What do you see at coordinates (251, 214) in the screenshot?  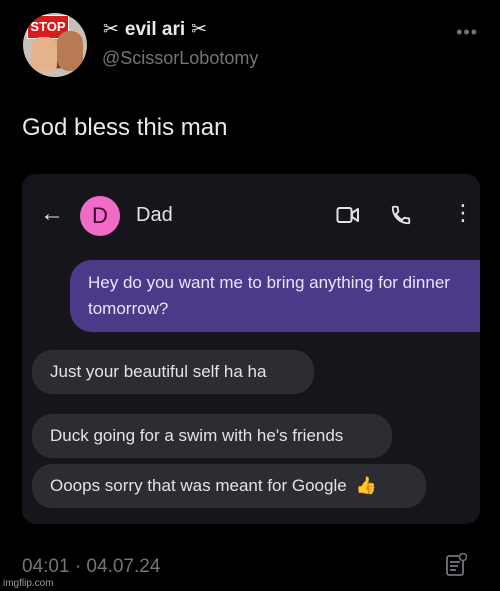 I see `conversation-header: ← D Dad ⋮` at bounding box center [251, 214].